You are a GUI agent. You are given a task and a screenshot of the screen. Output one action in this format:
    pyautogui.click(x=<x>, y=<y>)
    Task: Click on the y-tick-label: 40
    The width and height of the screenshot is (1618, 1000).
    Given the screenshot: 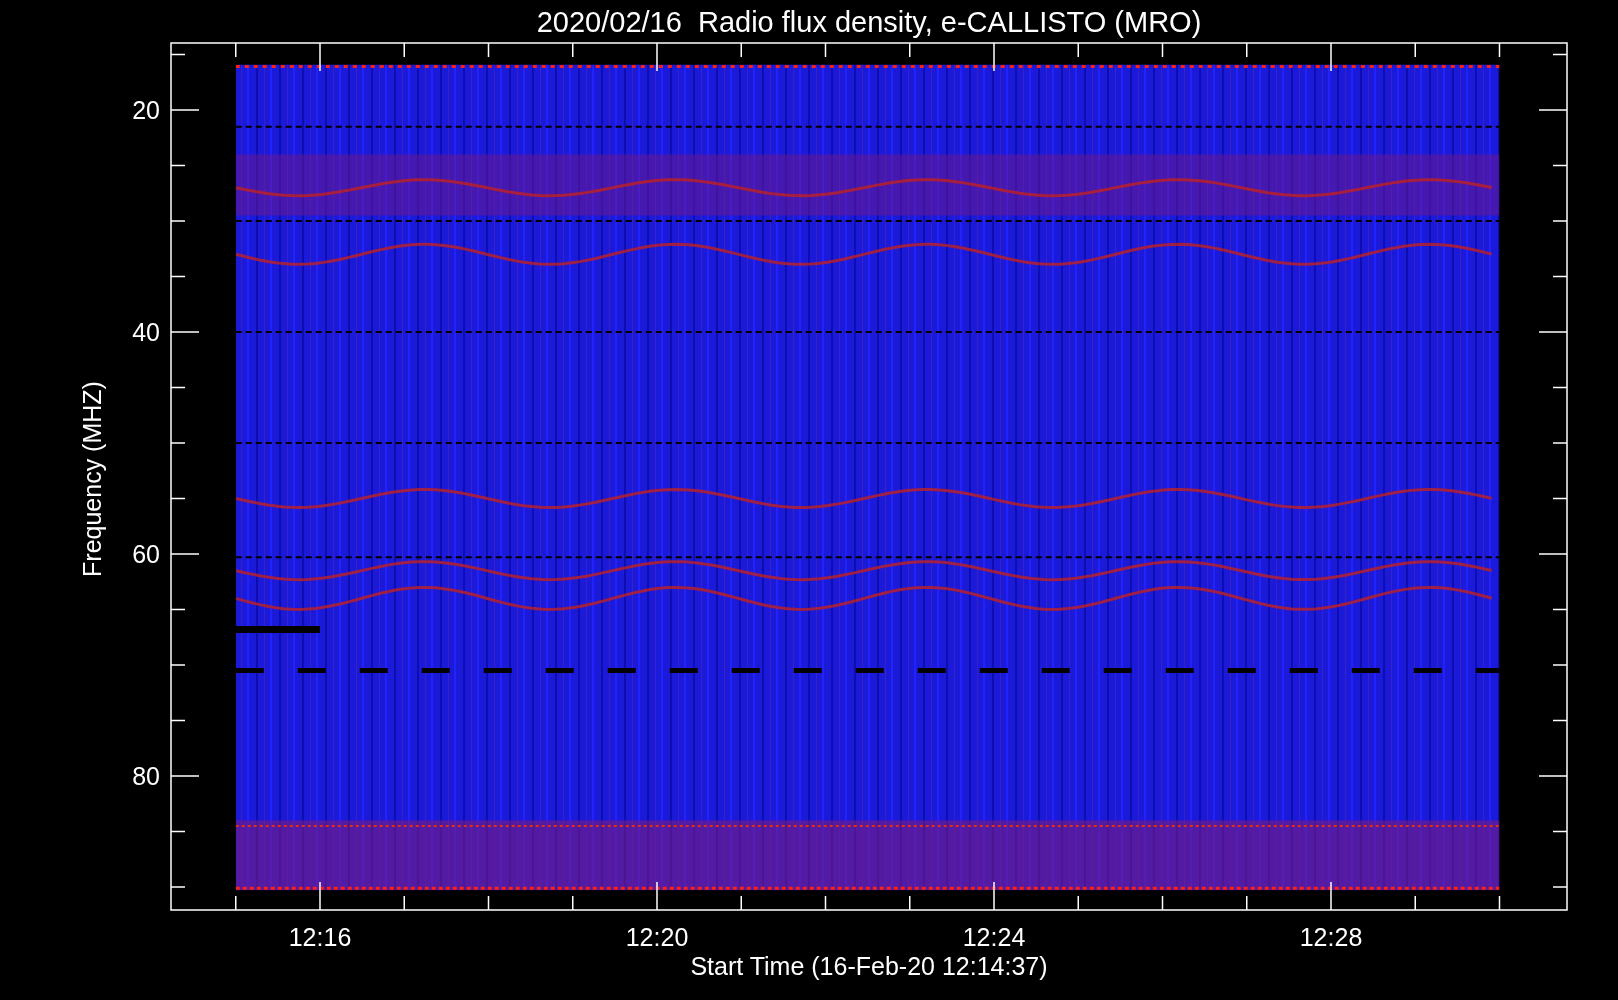 What is the action you would take?
    pyautogui.click(x=146, y=332)
    